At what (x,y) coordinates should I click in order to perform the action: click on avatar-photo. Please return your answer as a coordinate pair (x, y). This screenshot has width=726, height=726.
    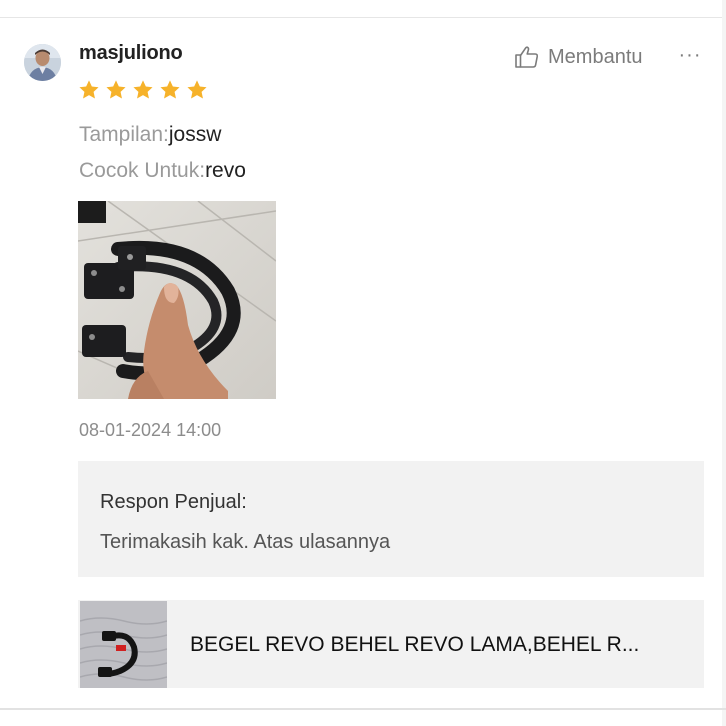
    Looking at the image, I should click on (42, 62).